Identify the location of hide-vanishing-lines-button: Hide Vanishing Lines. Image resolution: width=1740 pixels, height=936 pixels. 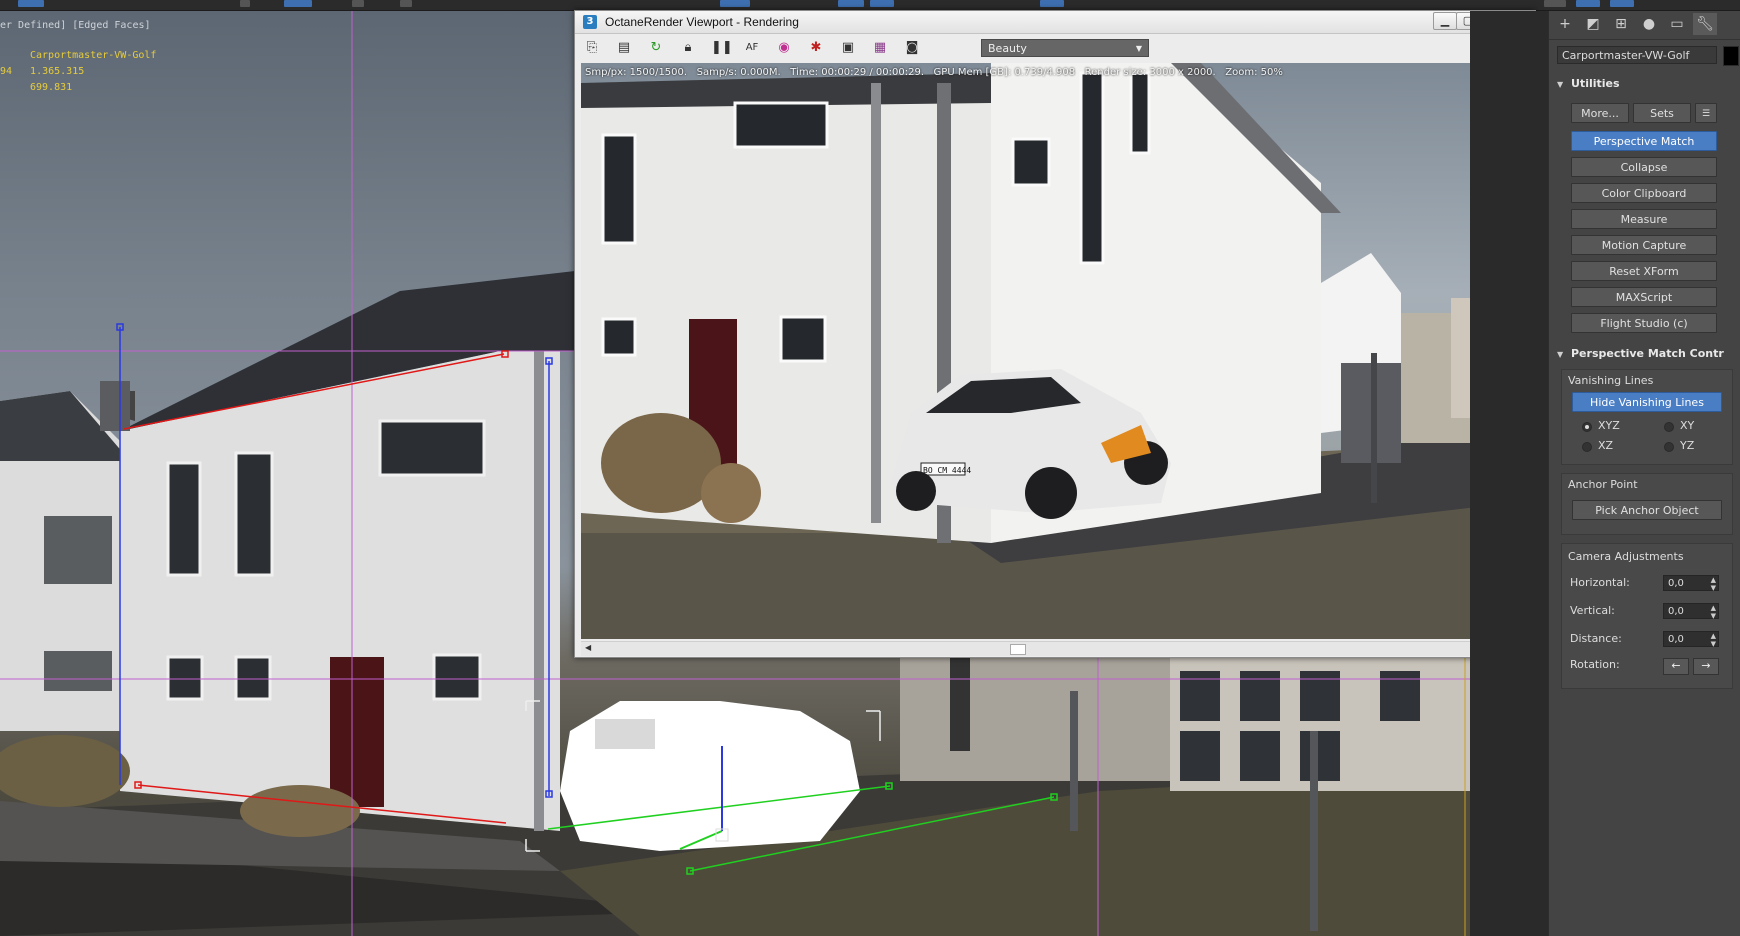
(1647, 402).